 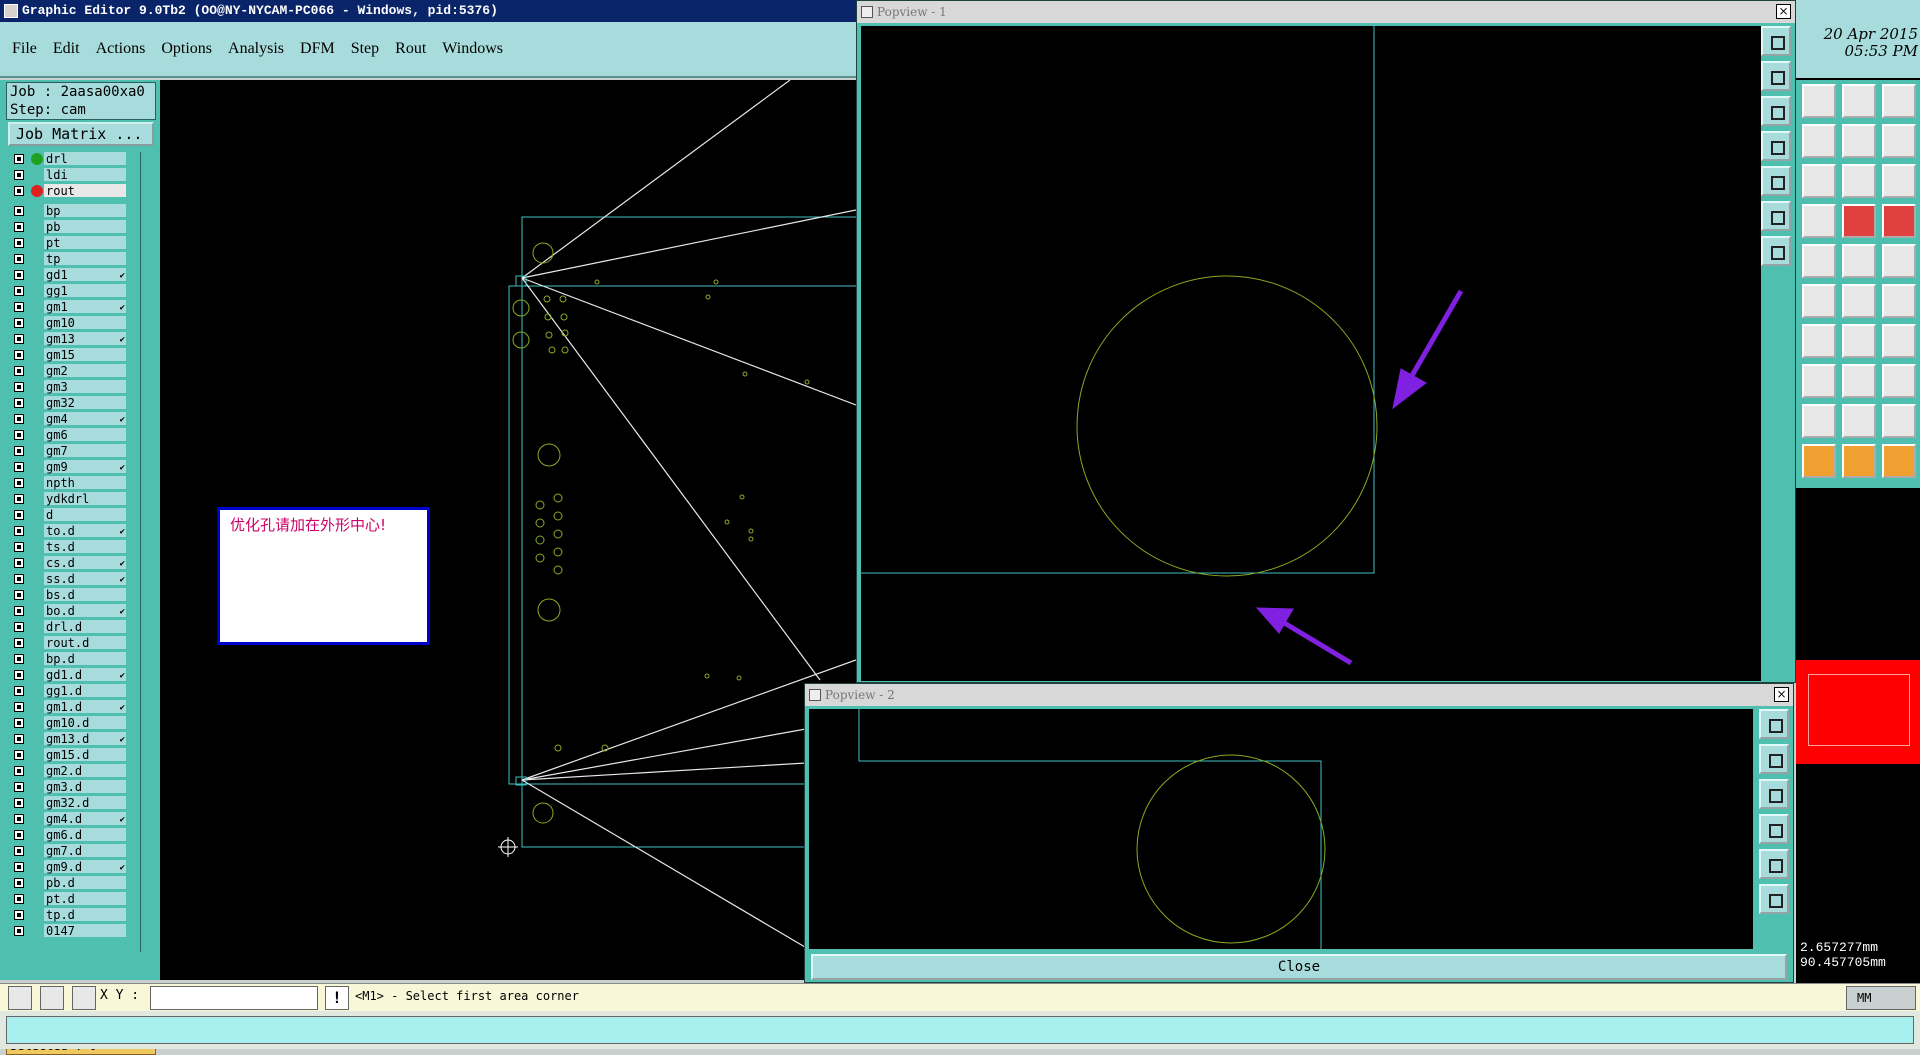 I want to click on layer-name: cs.d, so click(x=85, y=563).